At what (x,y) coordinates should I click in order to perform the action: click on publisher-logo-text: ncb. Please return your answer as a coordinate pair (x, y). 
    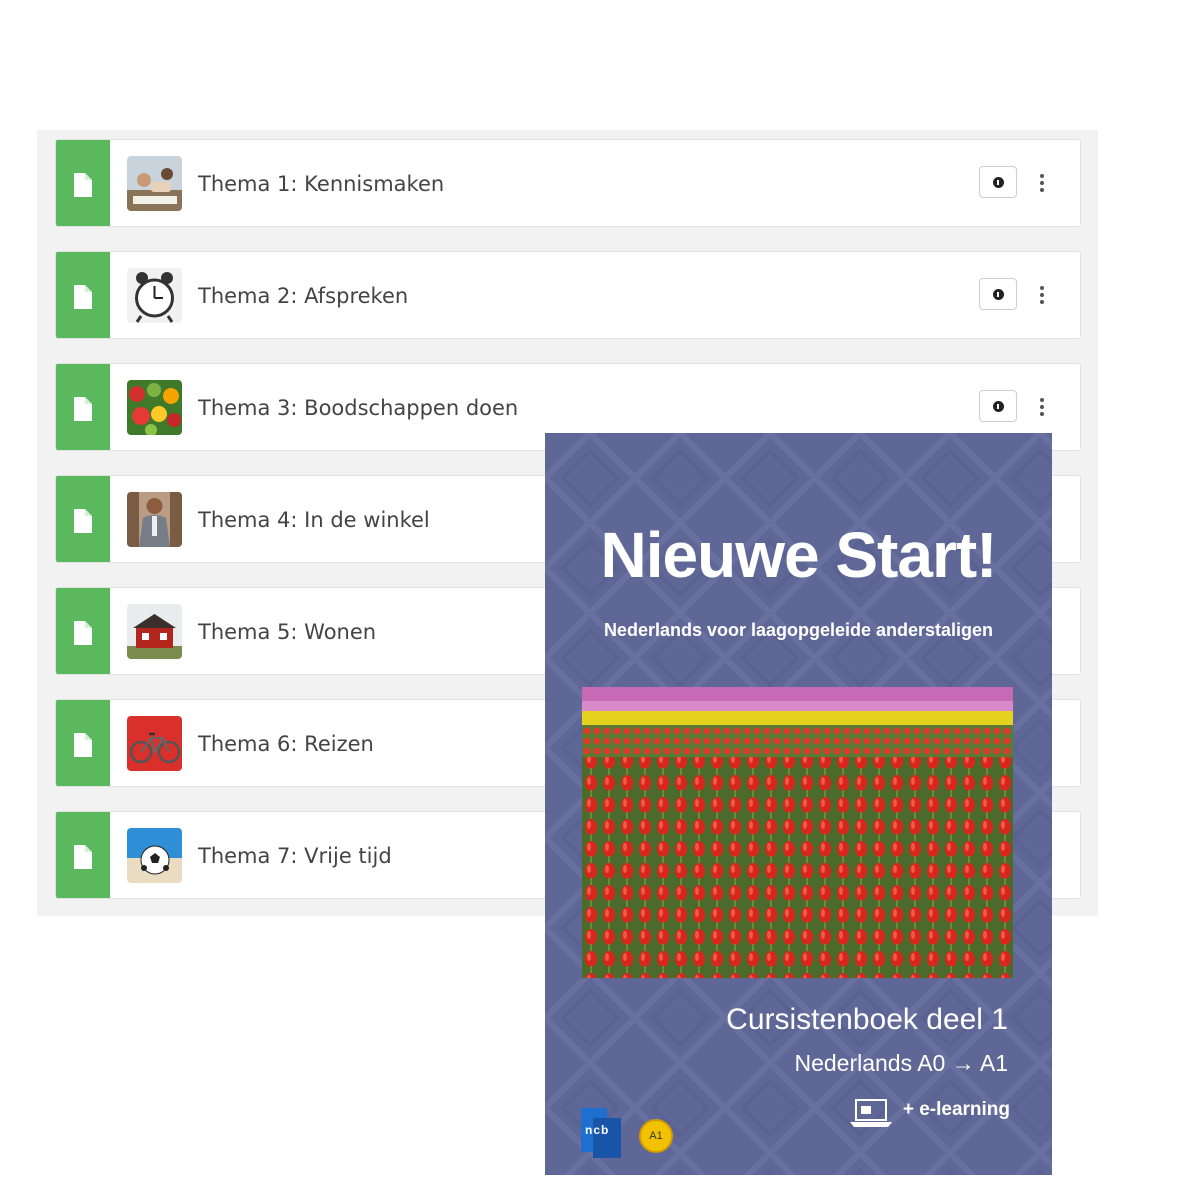
    Looking at the image, I should click on (597, 1130).